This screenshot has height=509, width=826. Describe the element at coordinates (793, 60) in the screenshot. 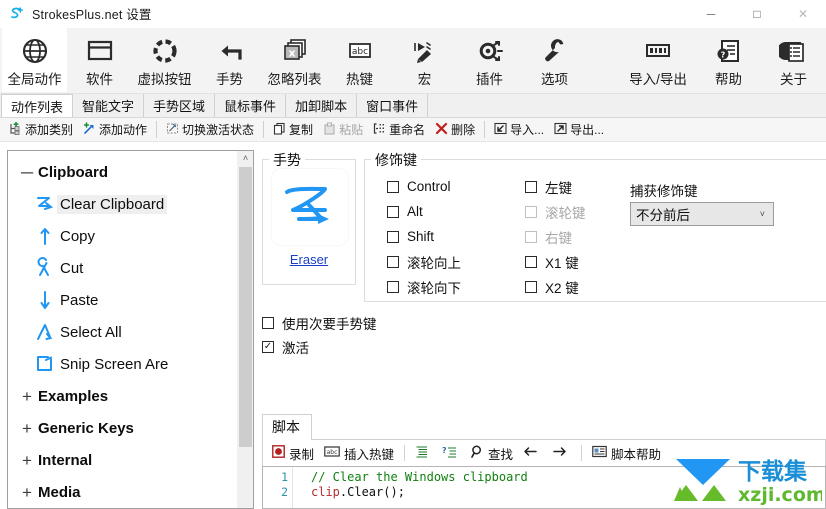

I see `ribbon-item-about: 关于` at that location.